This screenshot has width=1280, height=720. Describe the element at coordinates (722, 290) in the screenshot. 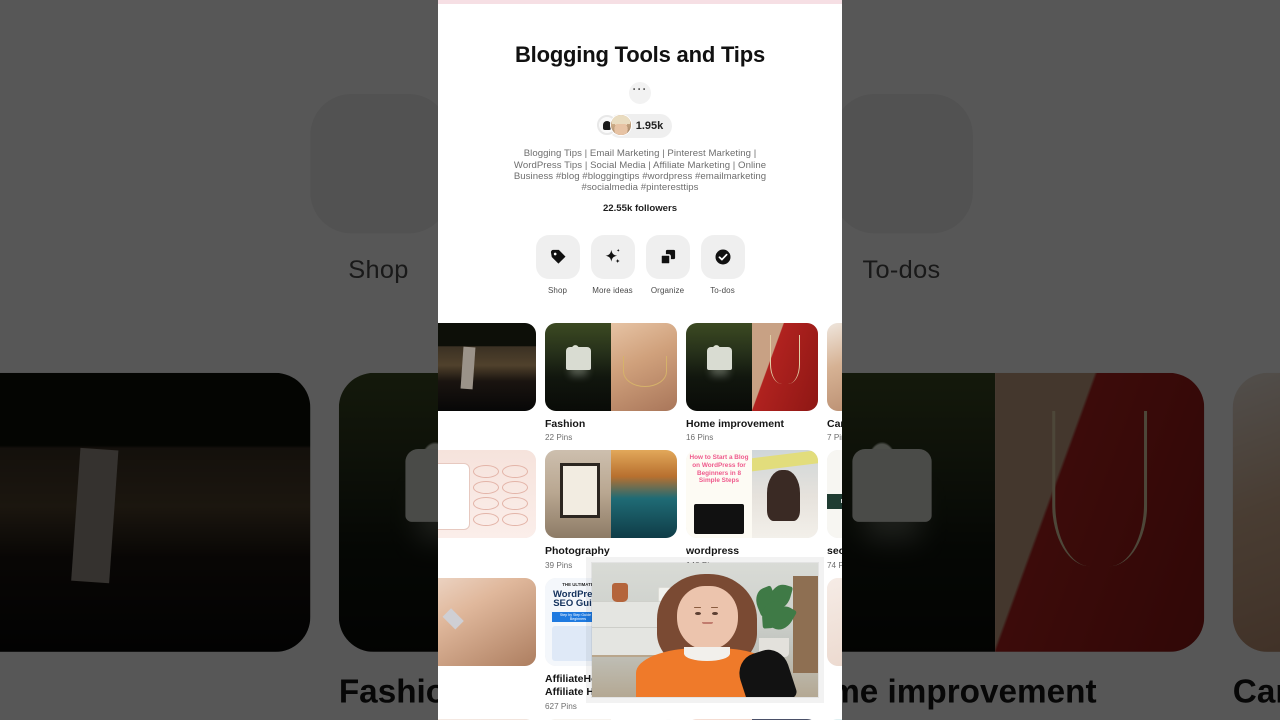

I see `action-label-todos: To-dos` at that location.